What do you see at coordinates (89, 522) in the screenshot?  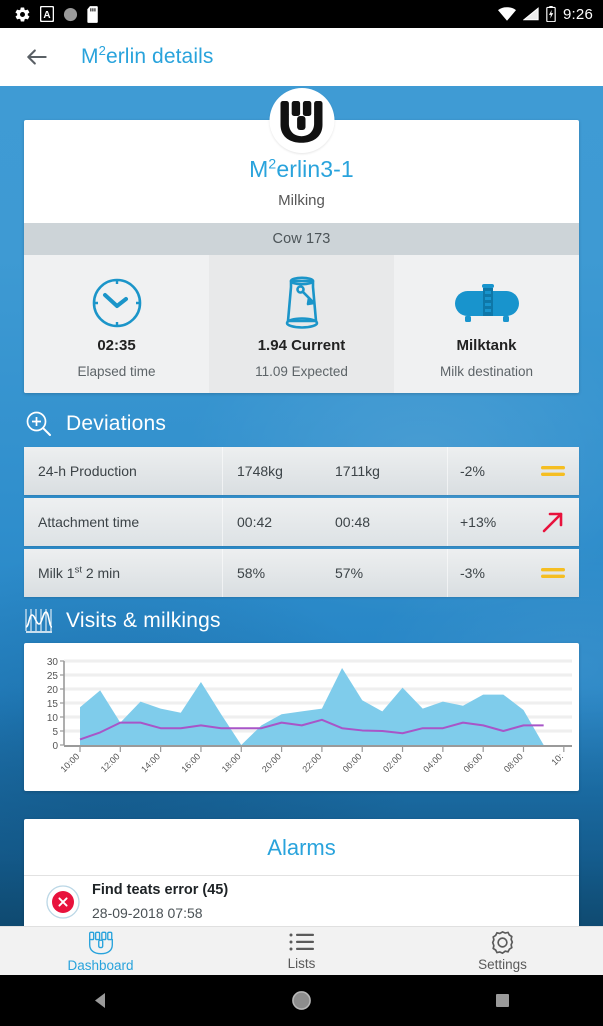 I see `deviation-label-text: Attachment time` at bounding box center [89, 522].